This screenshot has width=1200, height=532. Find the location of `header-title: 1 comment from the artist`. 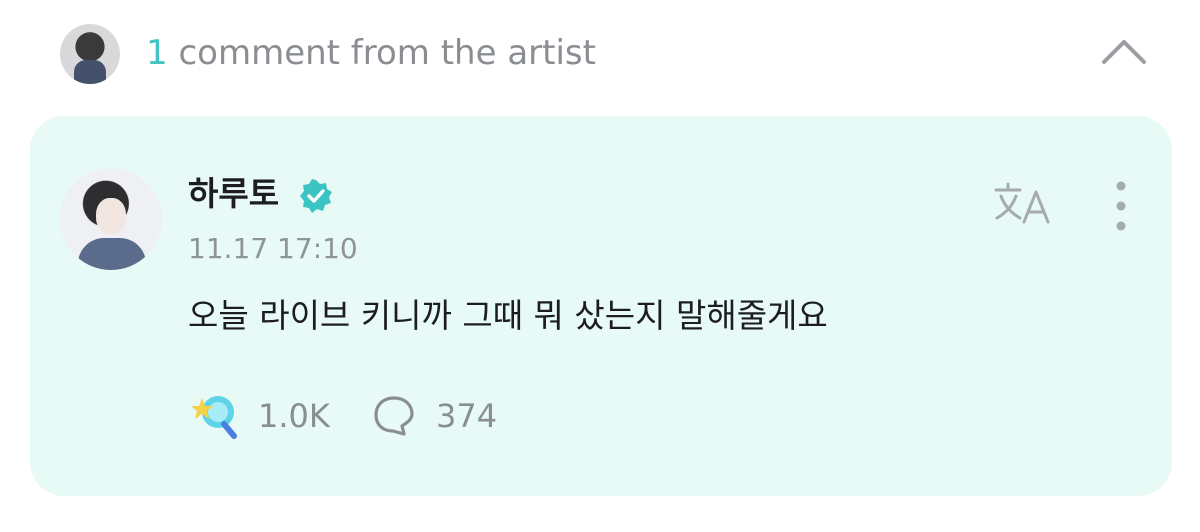

header-title: 1 comment from the artist is located at coordinates (371, 53).